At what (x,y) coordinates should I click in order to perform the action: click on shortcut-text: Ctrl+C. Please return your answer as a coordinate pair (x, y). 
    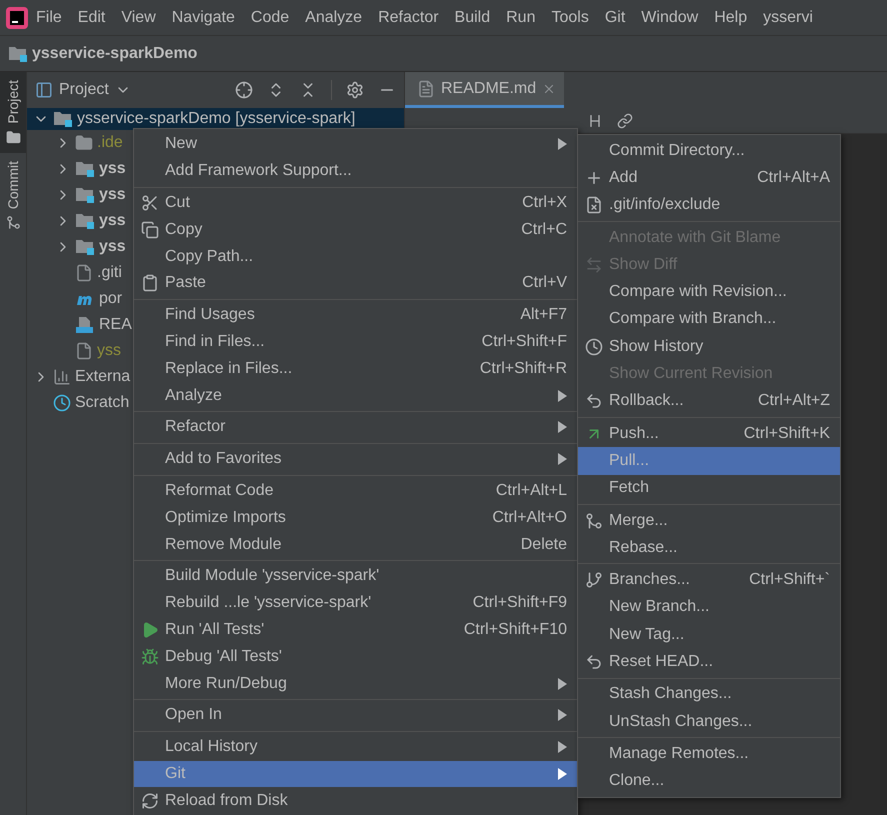
    Looking at the image, I should click on (544, 229).